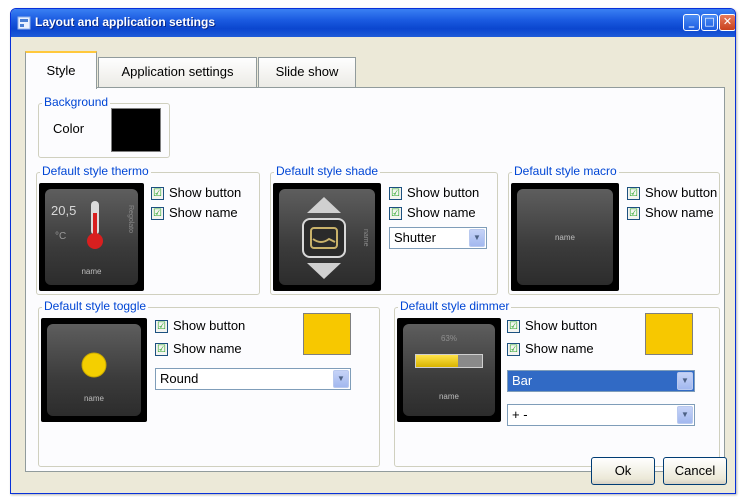  Describe the element at coordinates (93, 398) in the screenshot. I see `toggle-tile-name: name` at that location.